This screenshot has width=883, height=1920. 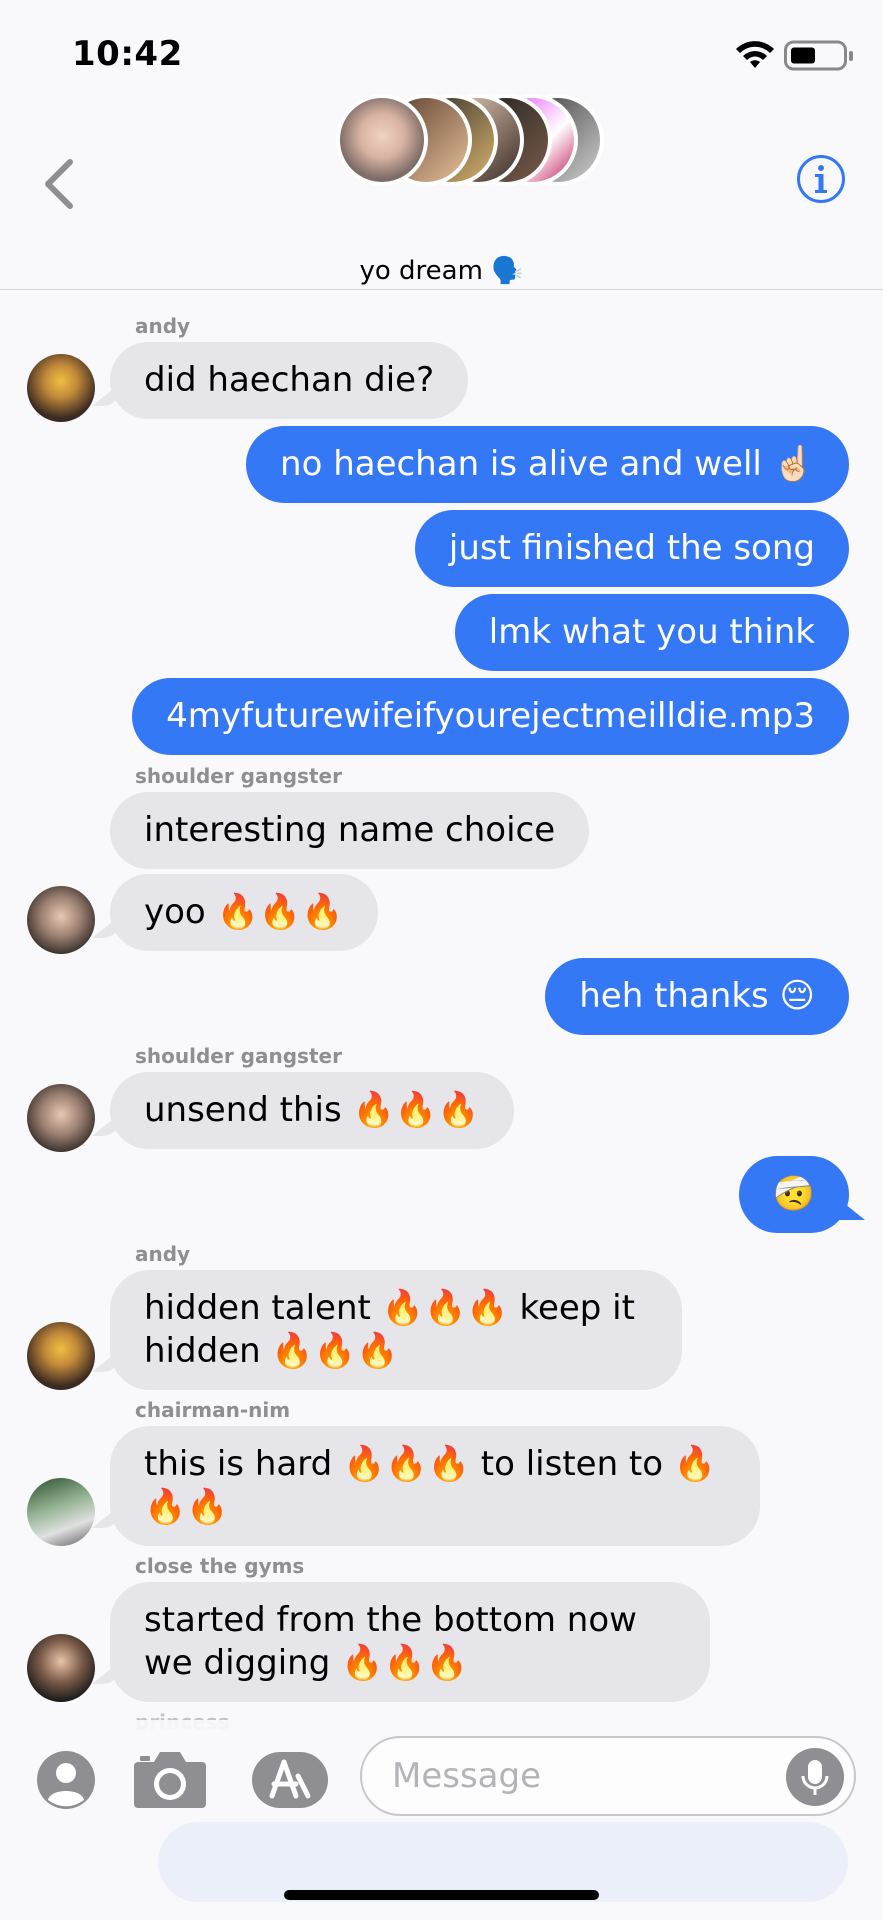 I want to click on info-icon, so click(x=821, y=179).